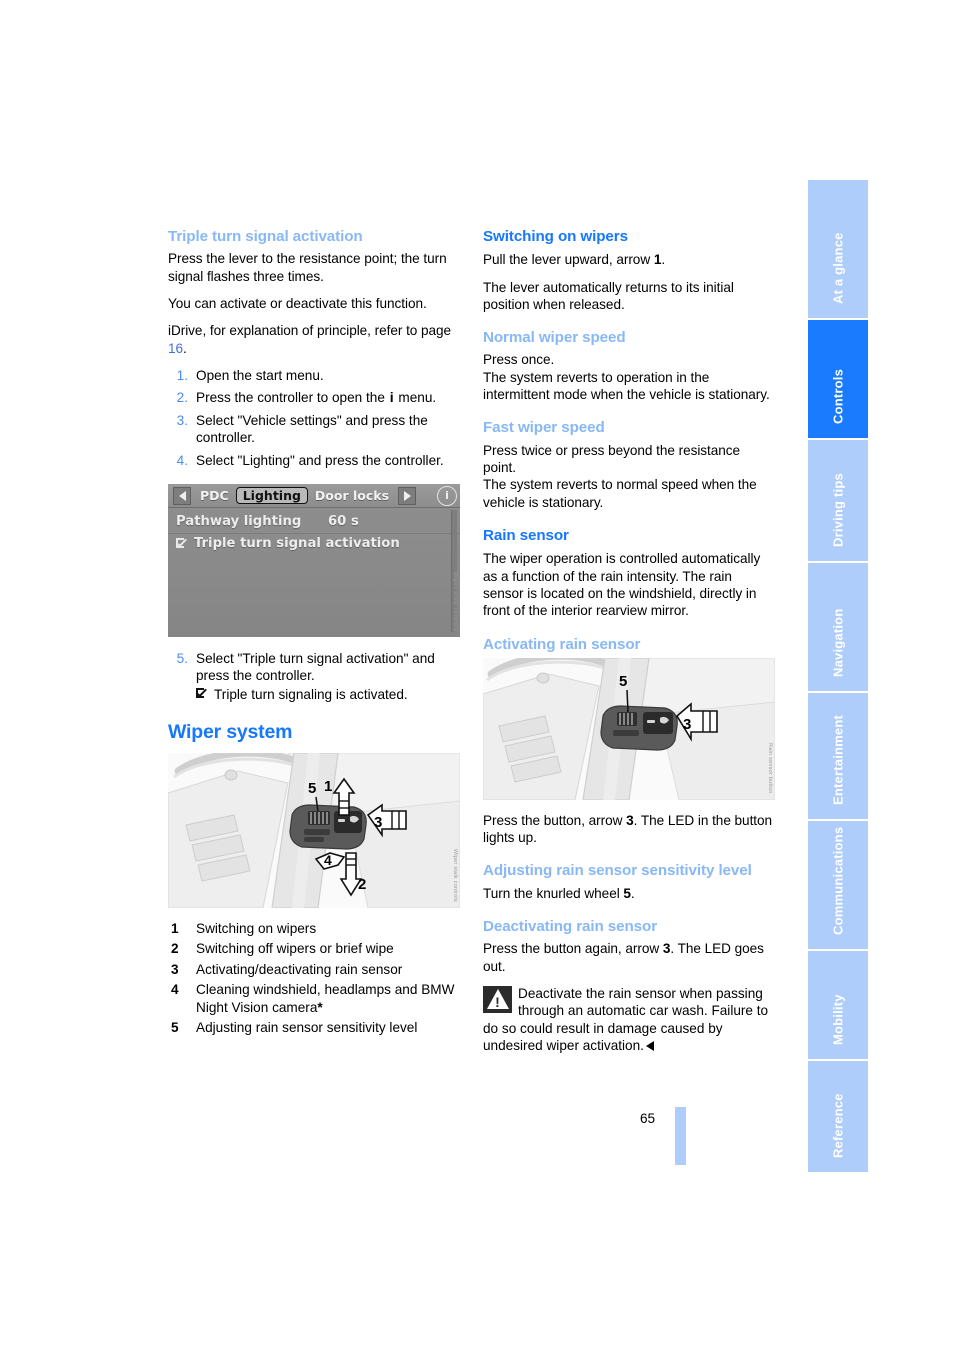 This screenshot has width=954, height=1351. I want to click on heading-wiper-system: Wiper system, so click(230, 732).